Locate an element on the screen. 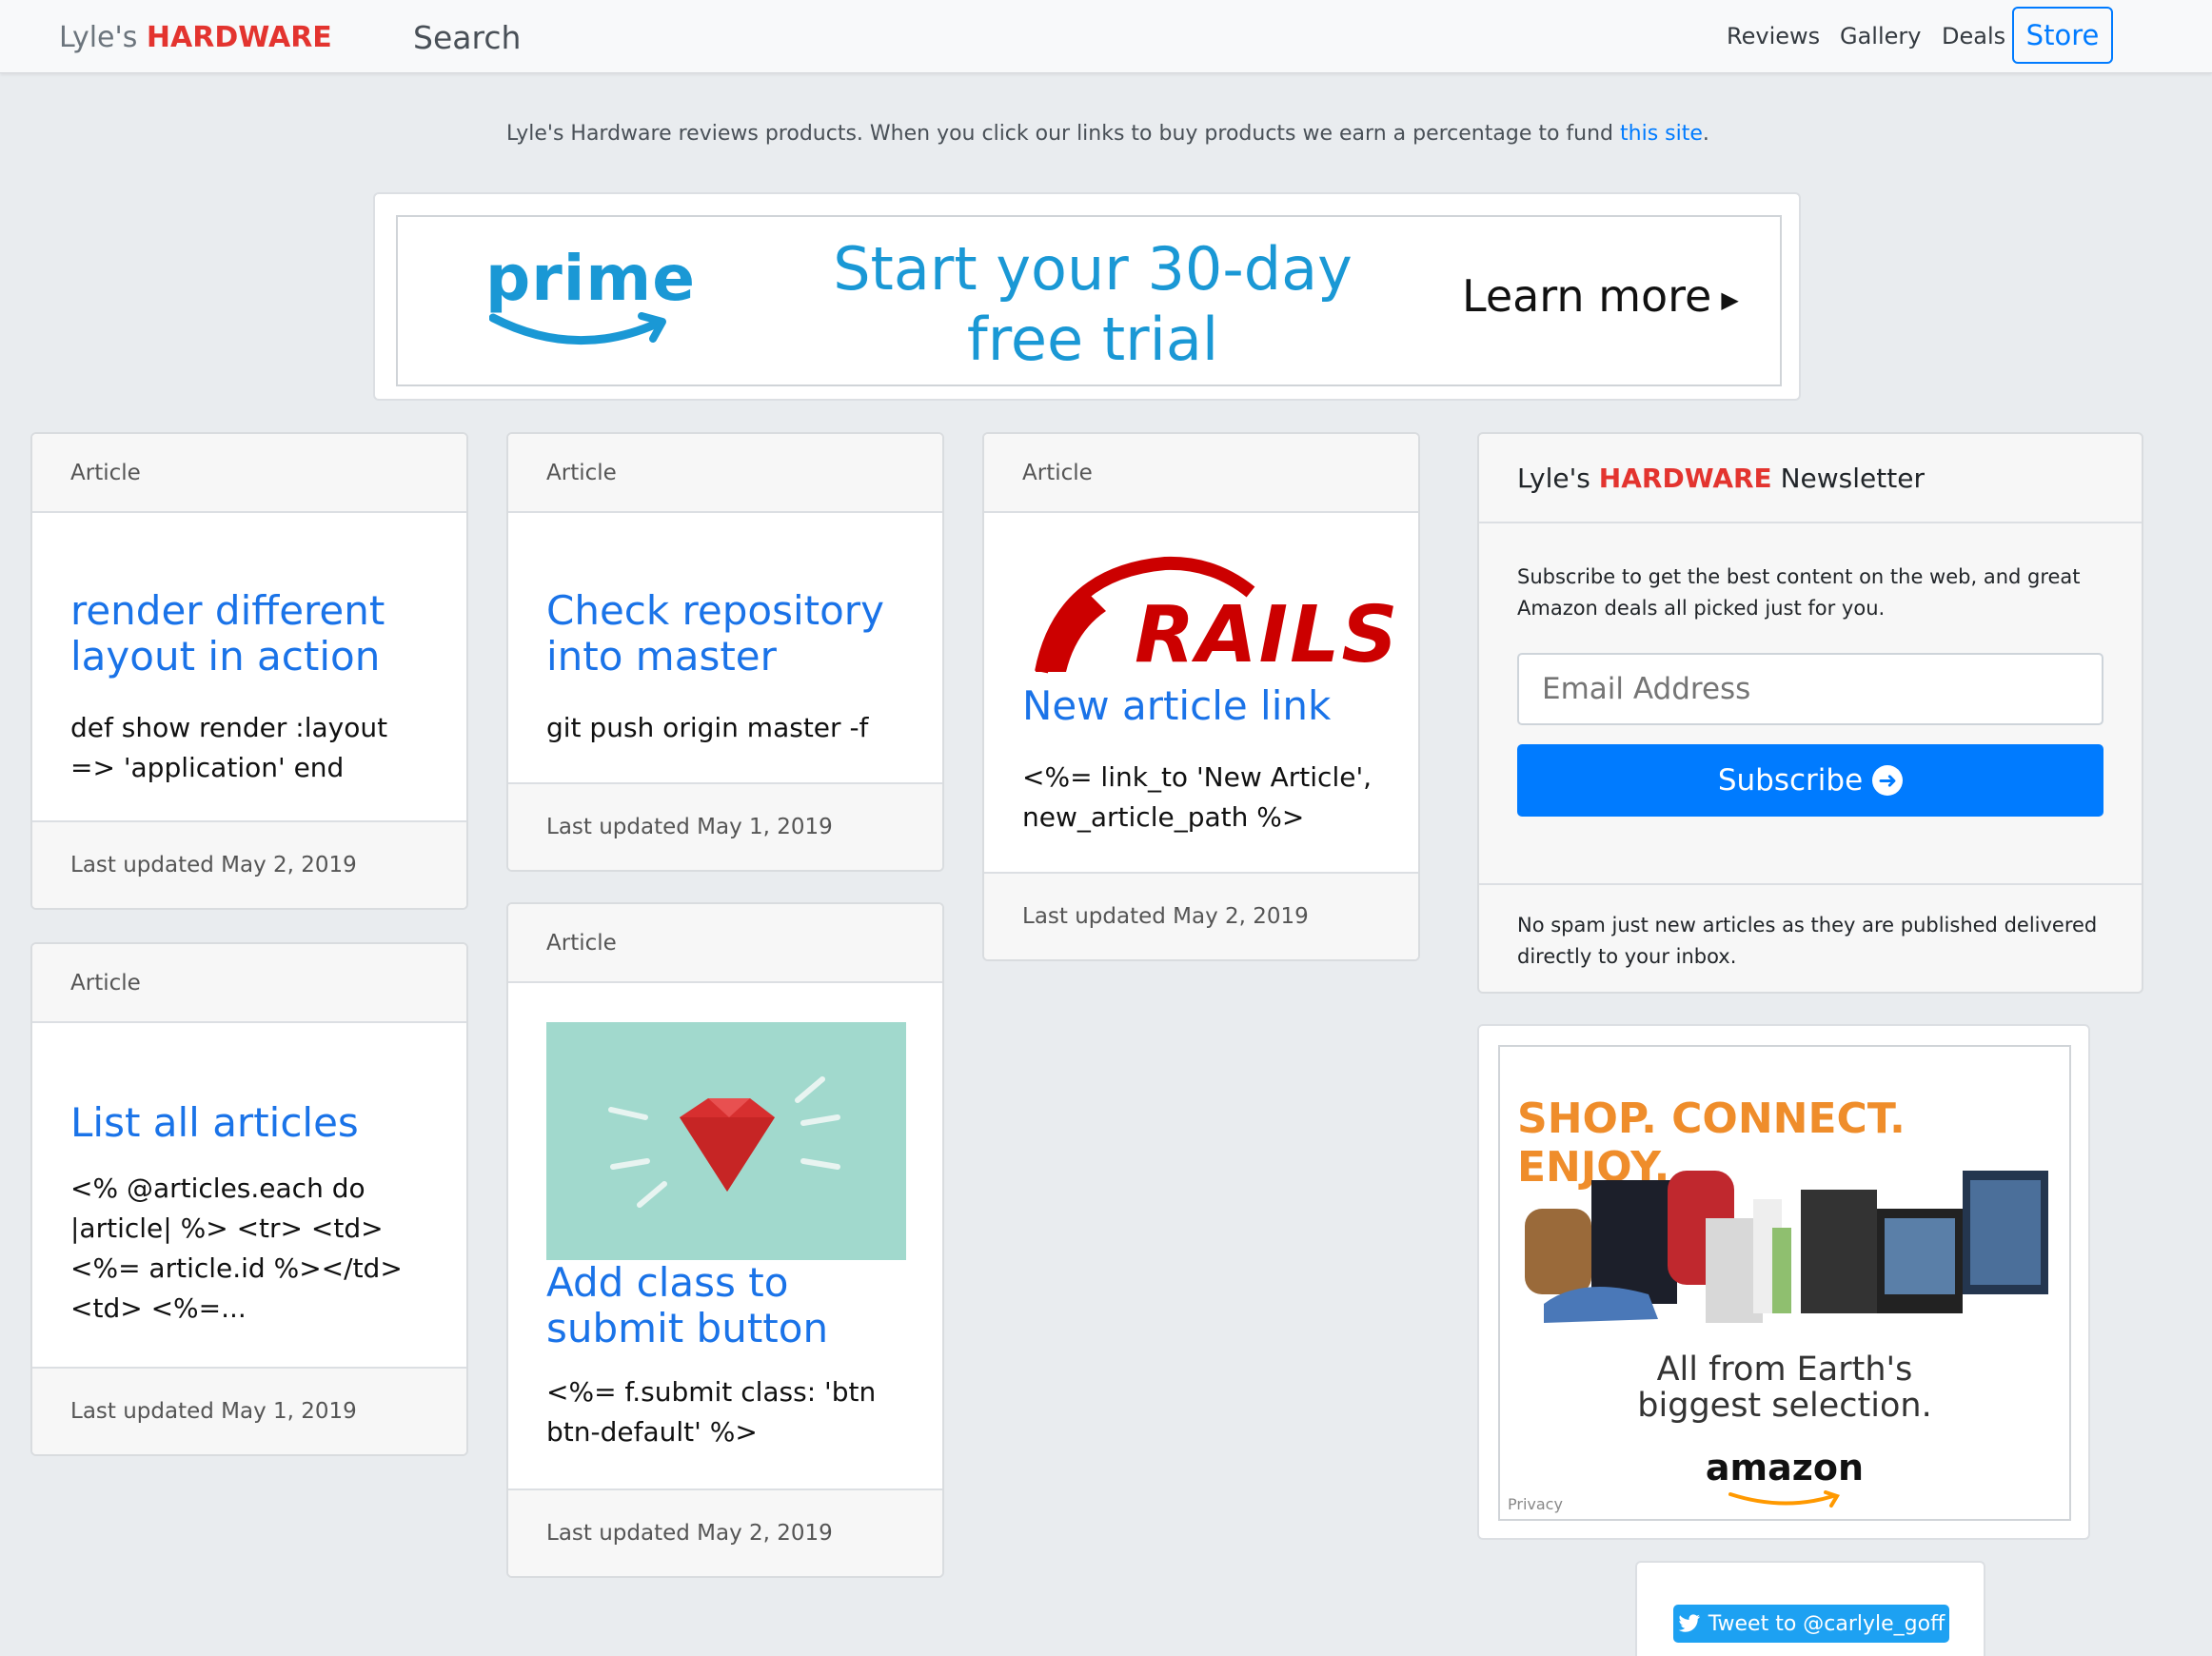  search-link: Search is located at coordinates (467, 37).